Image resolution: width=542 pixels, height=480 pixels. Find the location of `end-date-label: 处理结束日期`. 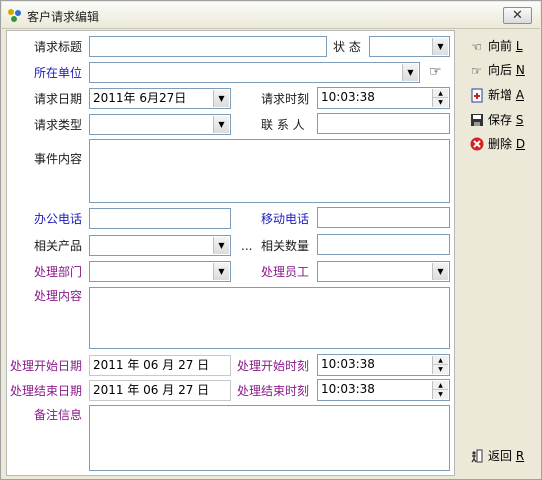

end-date-label: 处理结束日期 is located at coordinates (46, 391).